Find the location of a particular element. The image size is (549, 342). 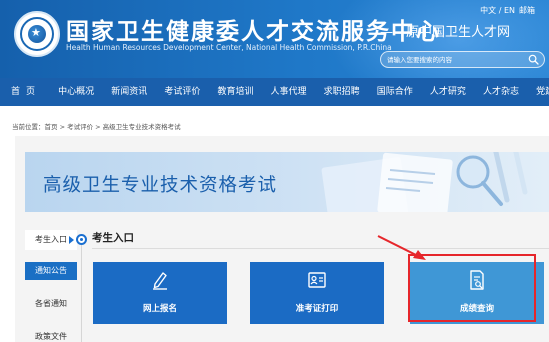

banner-title: 高级卫生专业技术资格考试 is located at coordinates (160, 185).